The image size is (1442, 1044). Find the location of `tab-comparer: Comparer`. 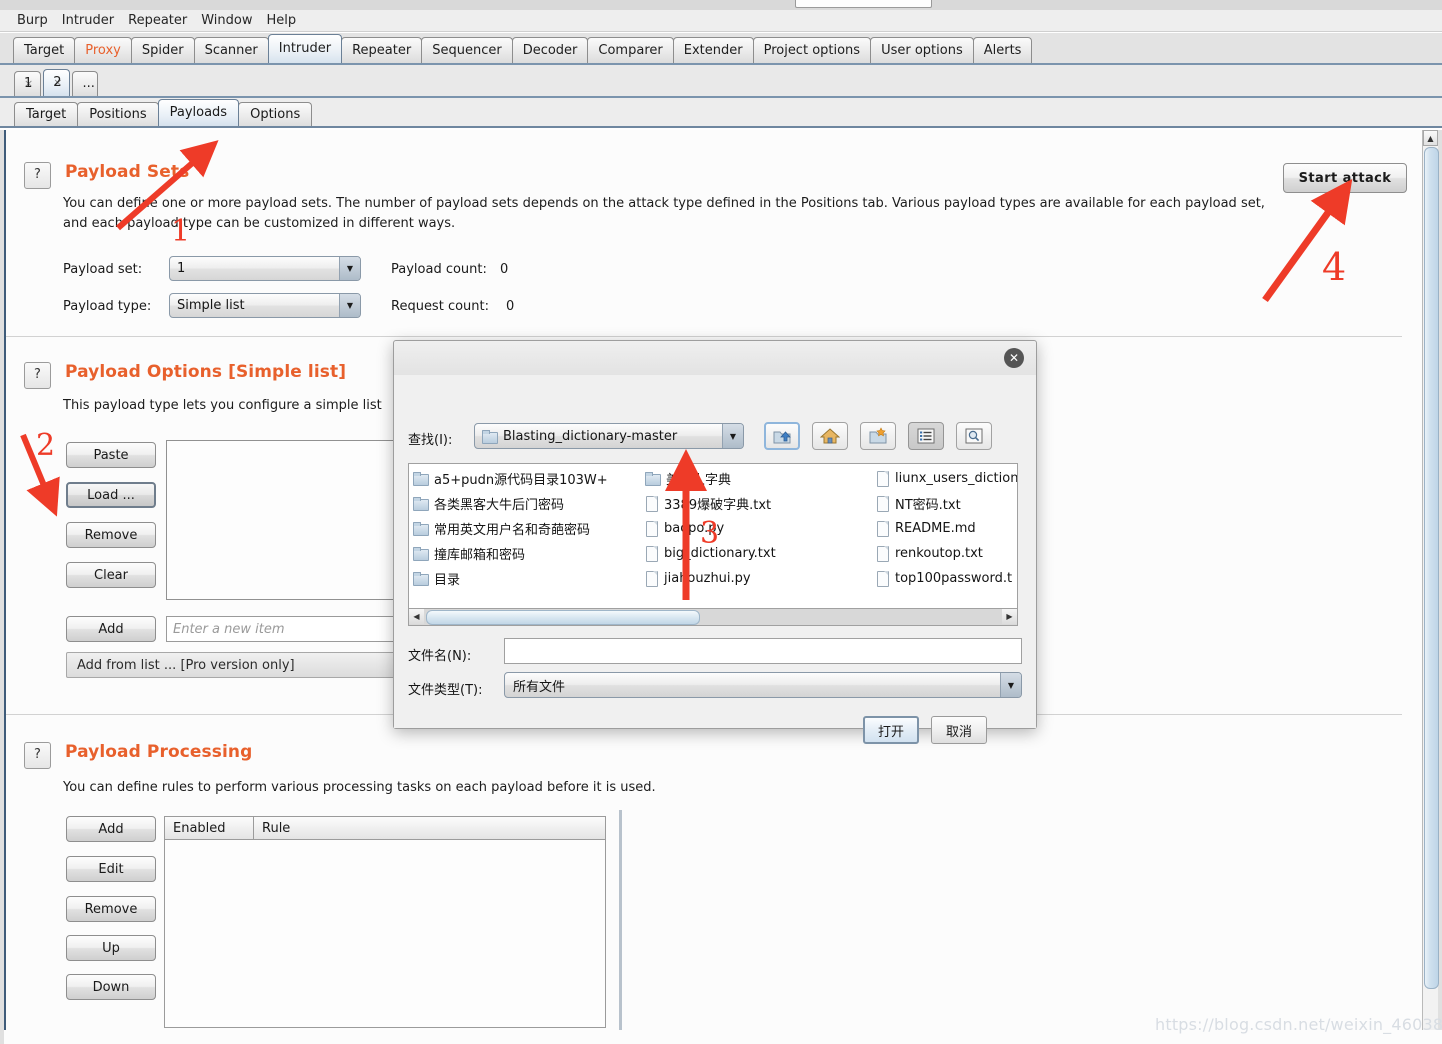

tab-comparer: Comparer is located at coordinates (630, 50).